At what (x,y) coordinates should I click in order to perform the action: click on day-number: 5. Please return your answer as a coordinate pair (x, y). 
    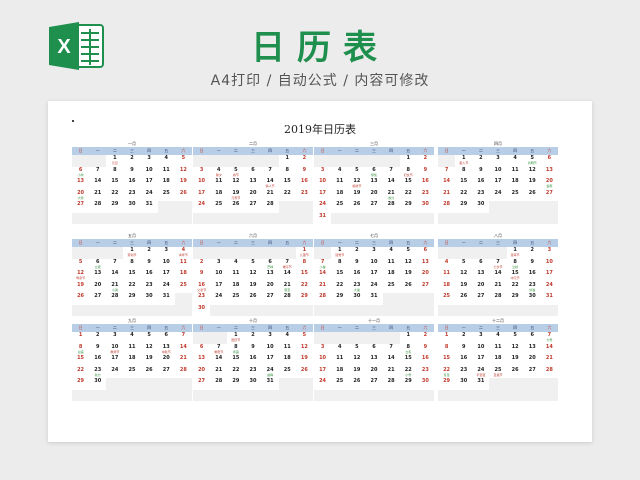
    Looking at the image, I should click on (304, 335).